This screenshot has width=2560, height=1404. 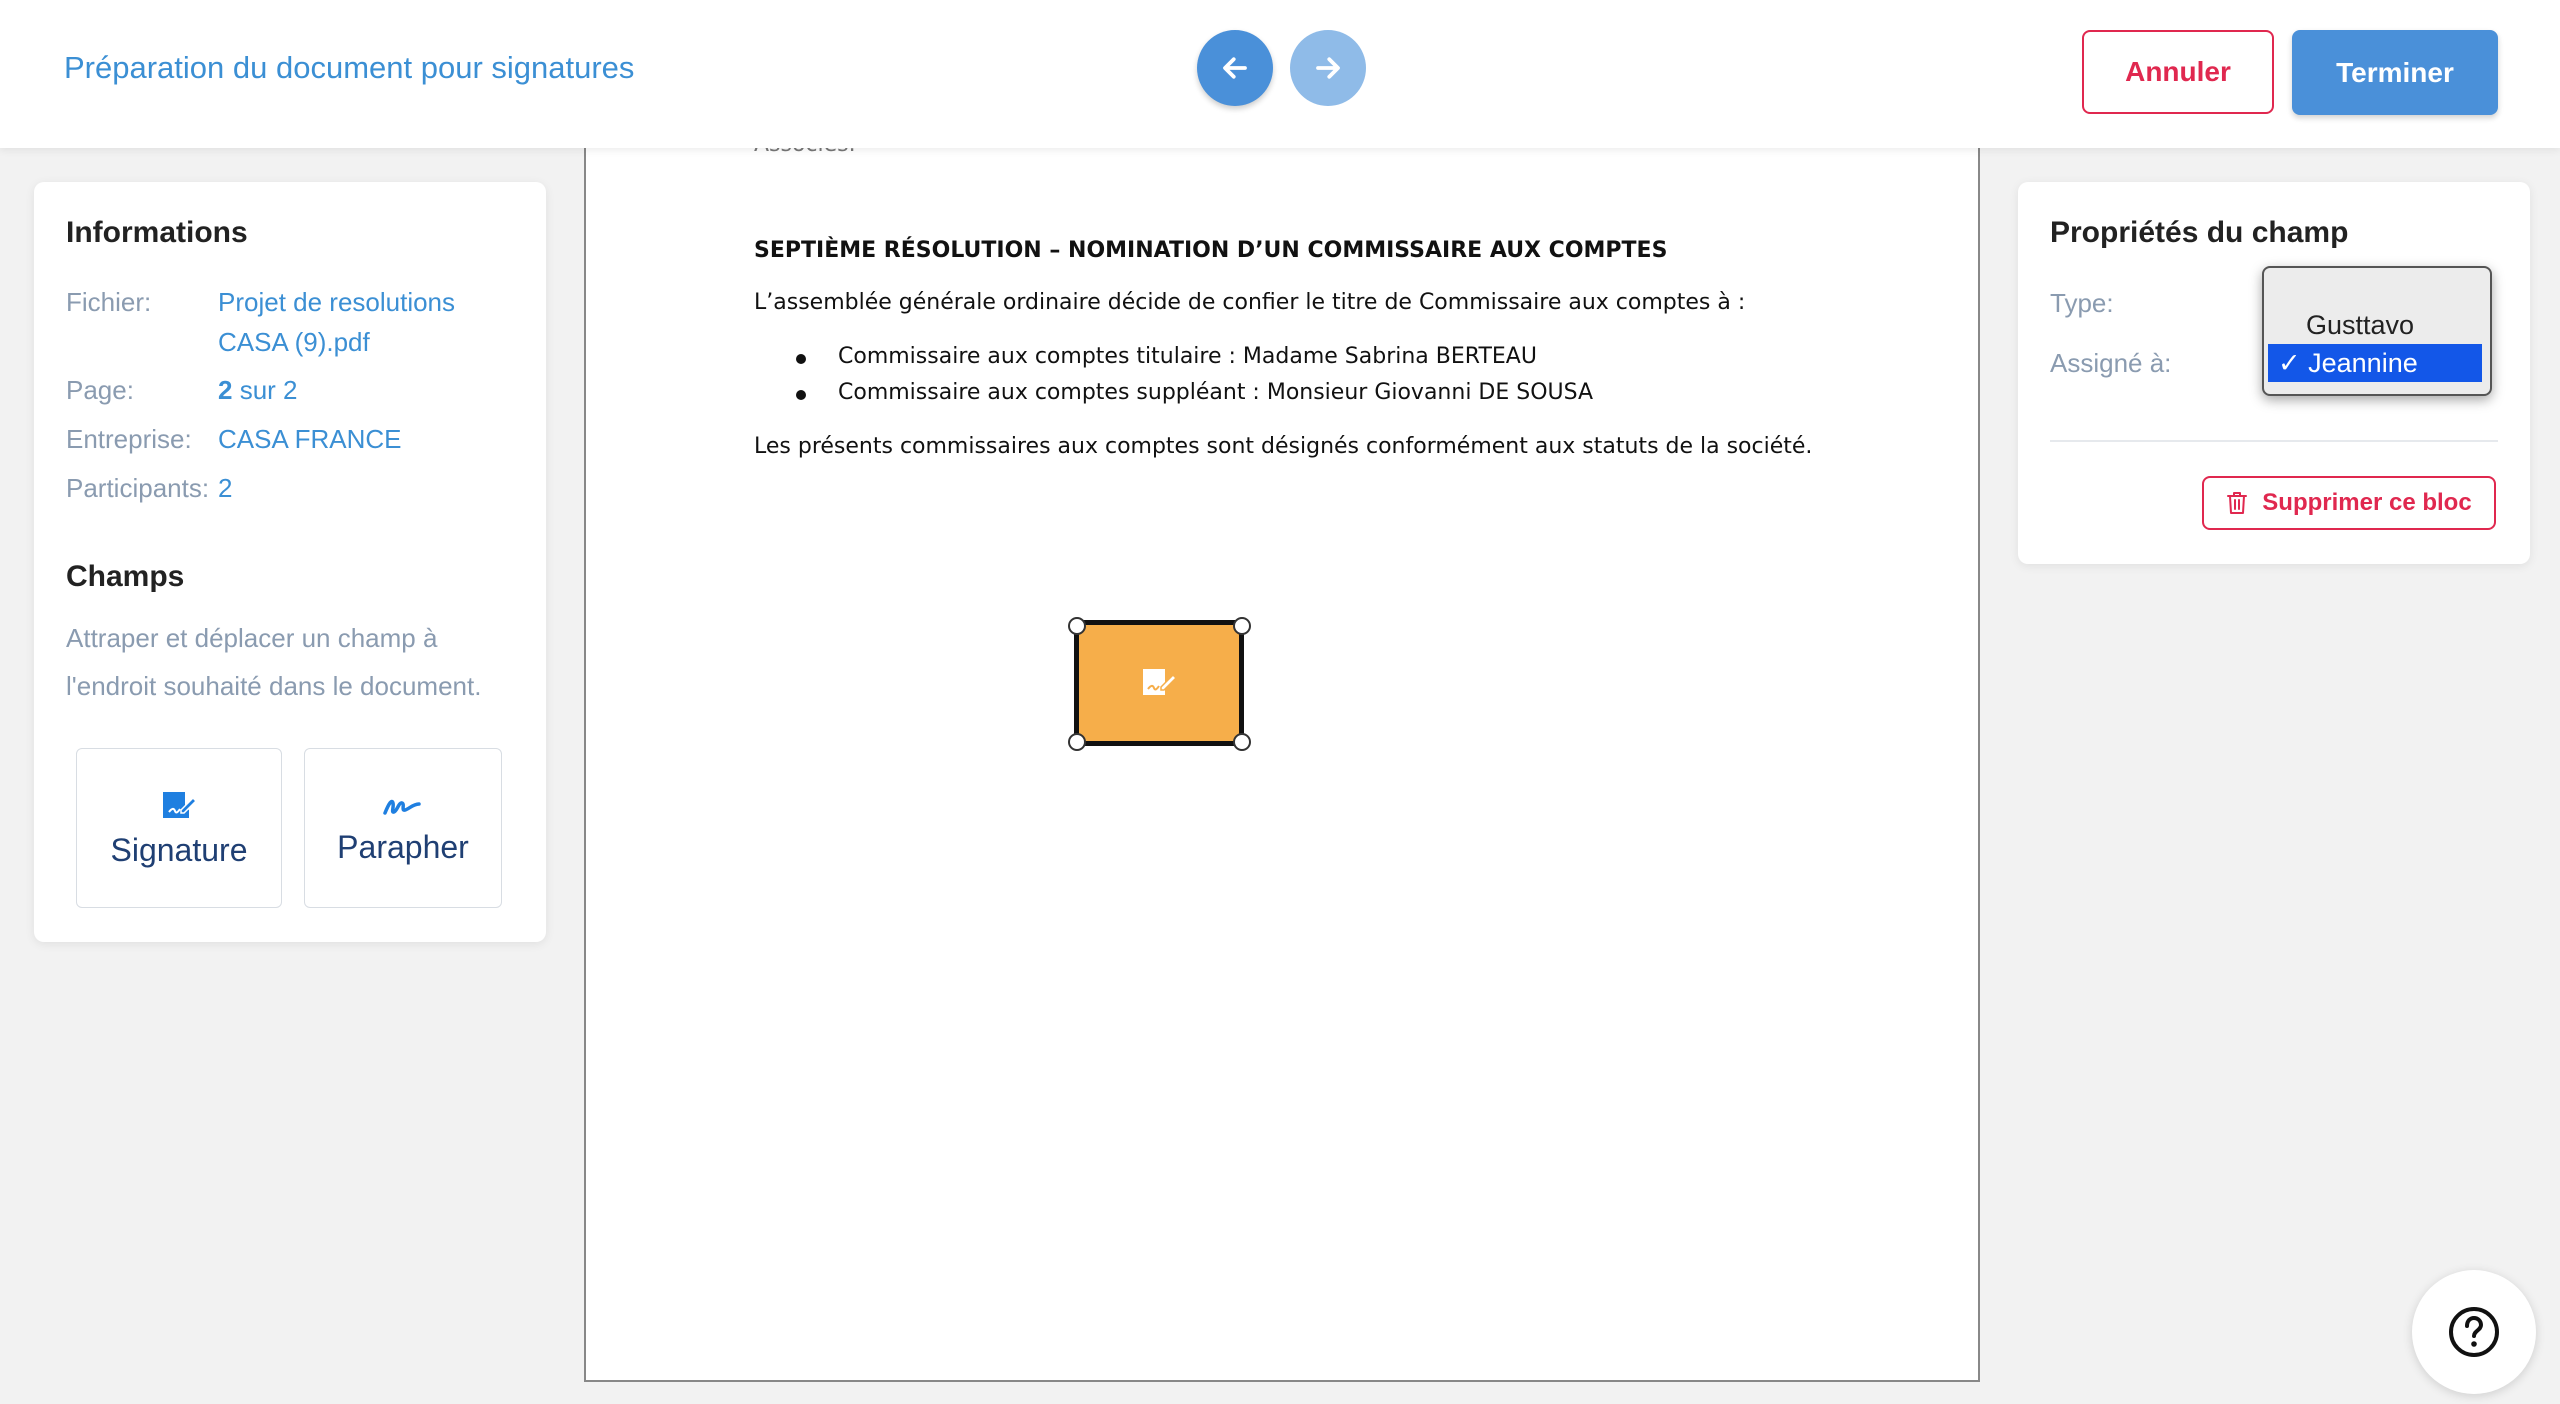 What do you see at coordinates (225, 488) in the screenshot?
I see `participants-value: 2` at bounding box center [225, 488].